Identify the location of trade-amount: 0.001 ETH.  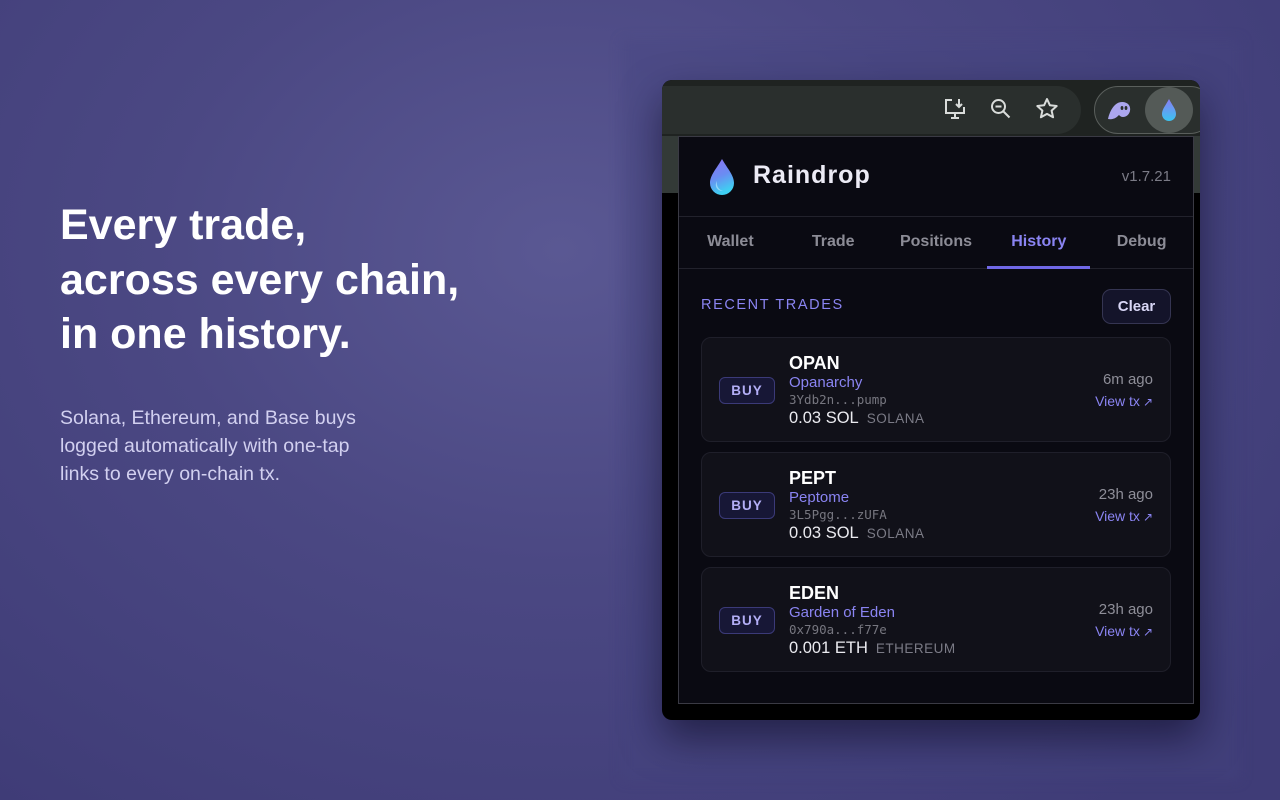
(828, 648).